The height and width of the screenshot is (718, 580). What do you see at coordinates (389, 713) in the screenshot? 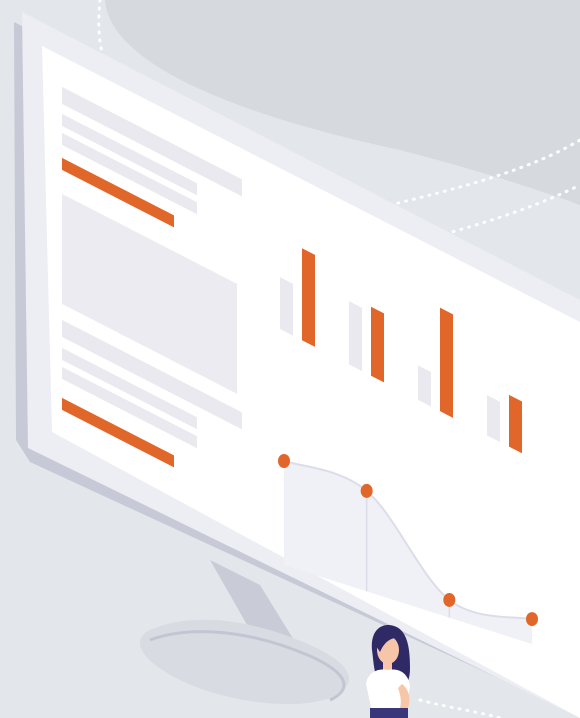
I see `person-pants` at bounding box center [389, 713].